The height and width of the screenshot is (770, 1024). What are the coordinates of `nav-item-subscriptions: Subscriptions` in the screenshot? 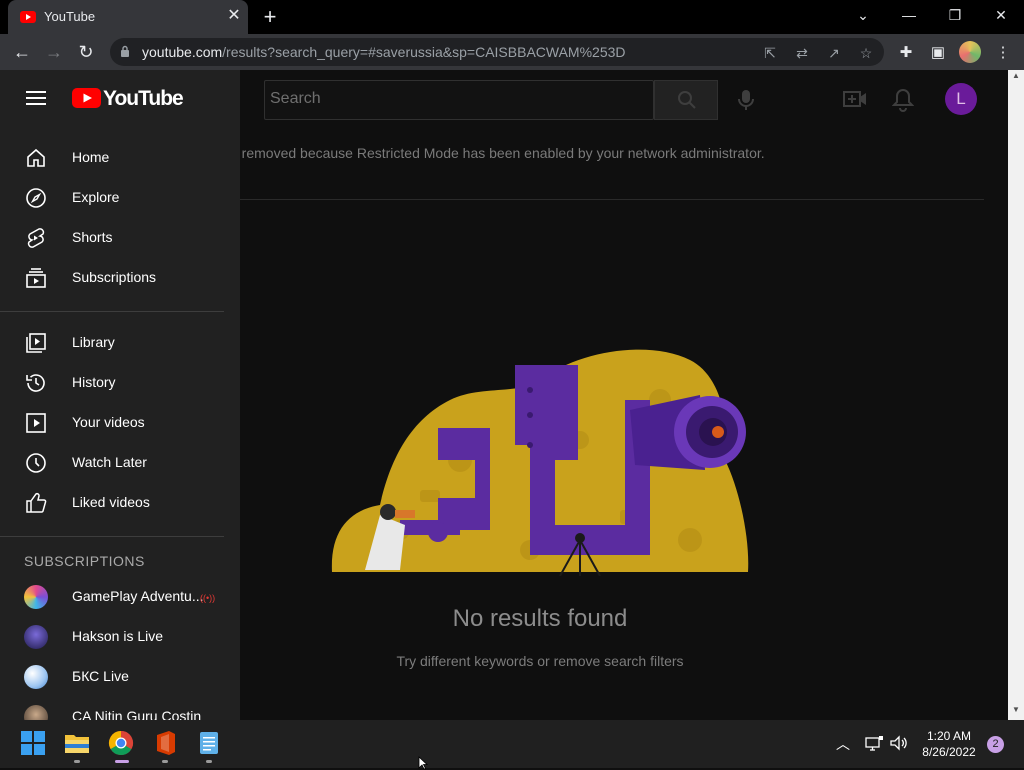 It's located at (120, 278).